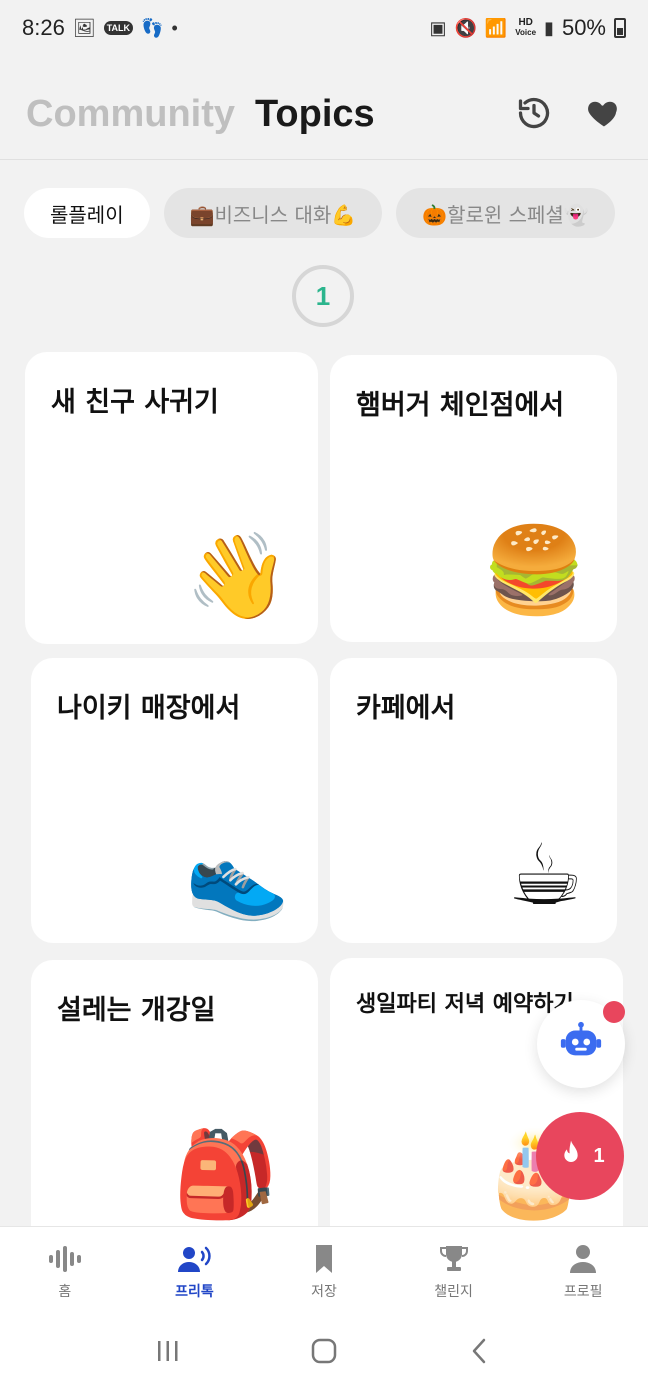 Image resolution: width=648 pixels, height=1390 pixels. I want to click on footsteps-icon: 👣, so click(152, 27).